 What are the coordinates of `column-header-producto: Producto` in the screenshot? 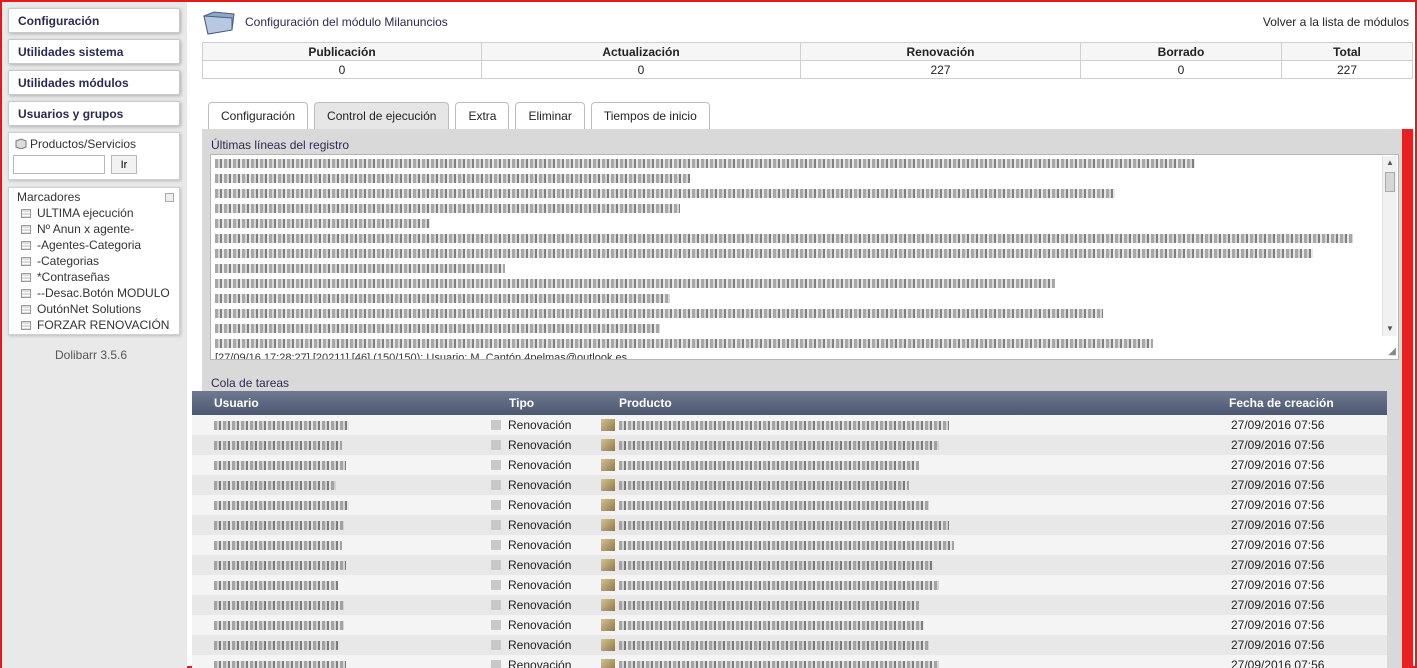 It's located at (902, 403).